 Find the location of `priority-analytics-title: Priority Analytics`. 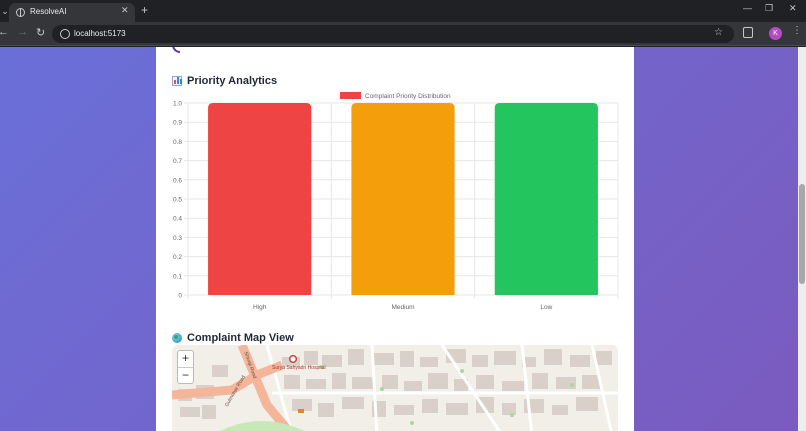

priority-analytics-title: Priority Analytics is located at coordinates (232, 81).